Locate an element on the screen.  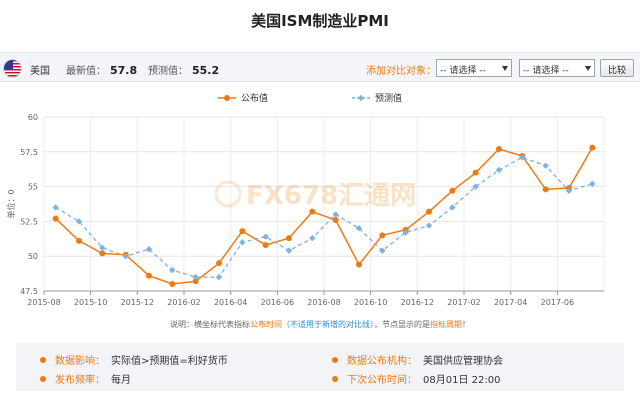
note-paren: （不适用于新增的对比线） is located at coordinates (328, 324).